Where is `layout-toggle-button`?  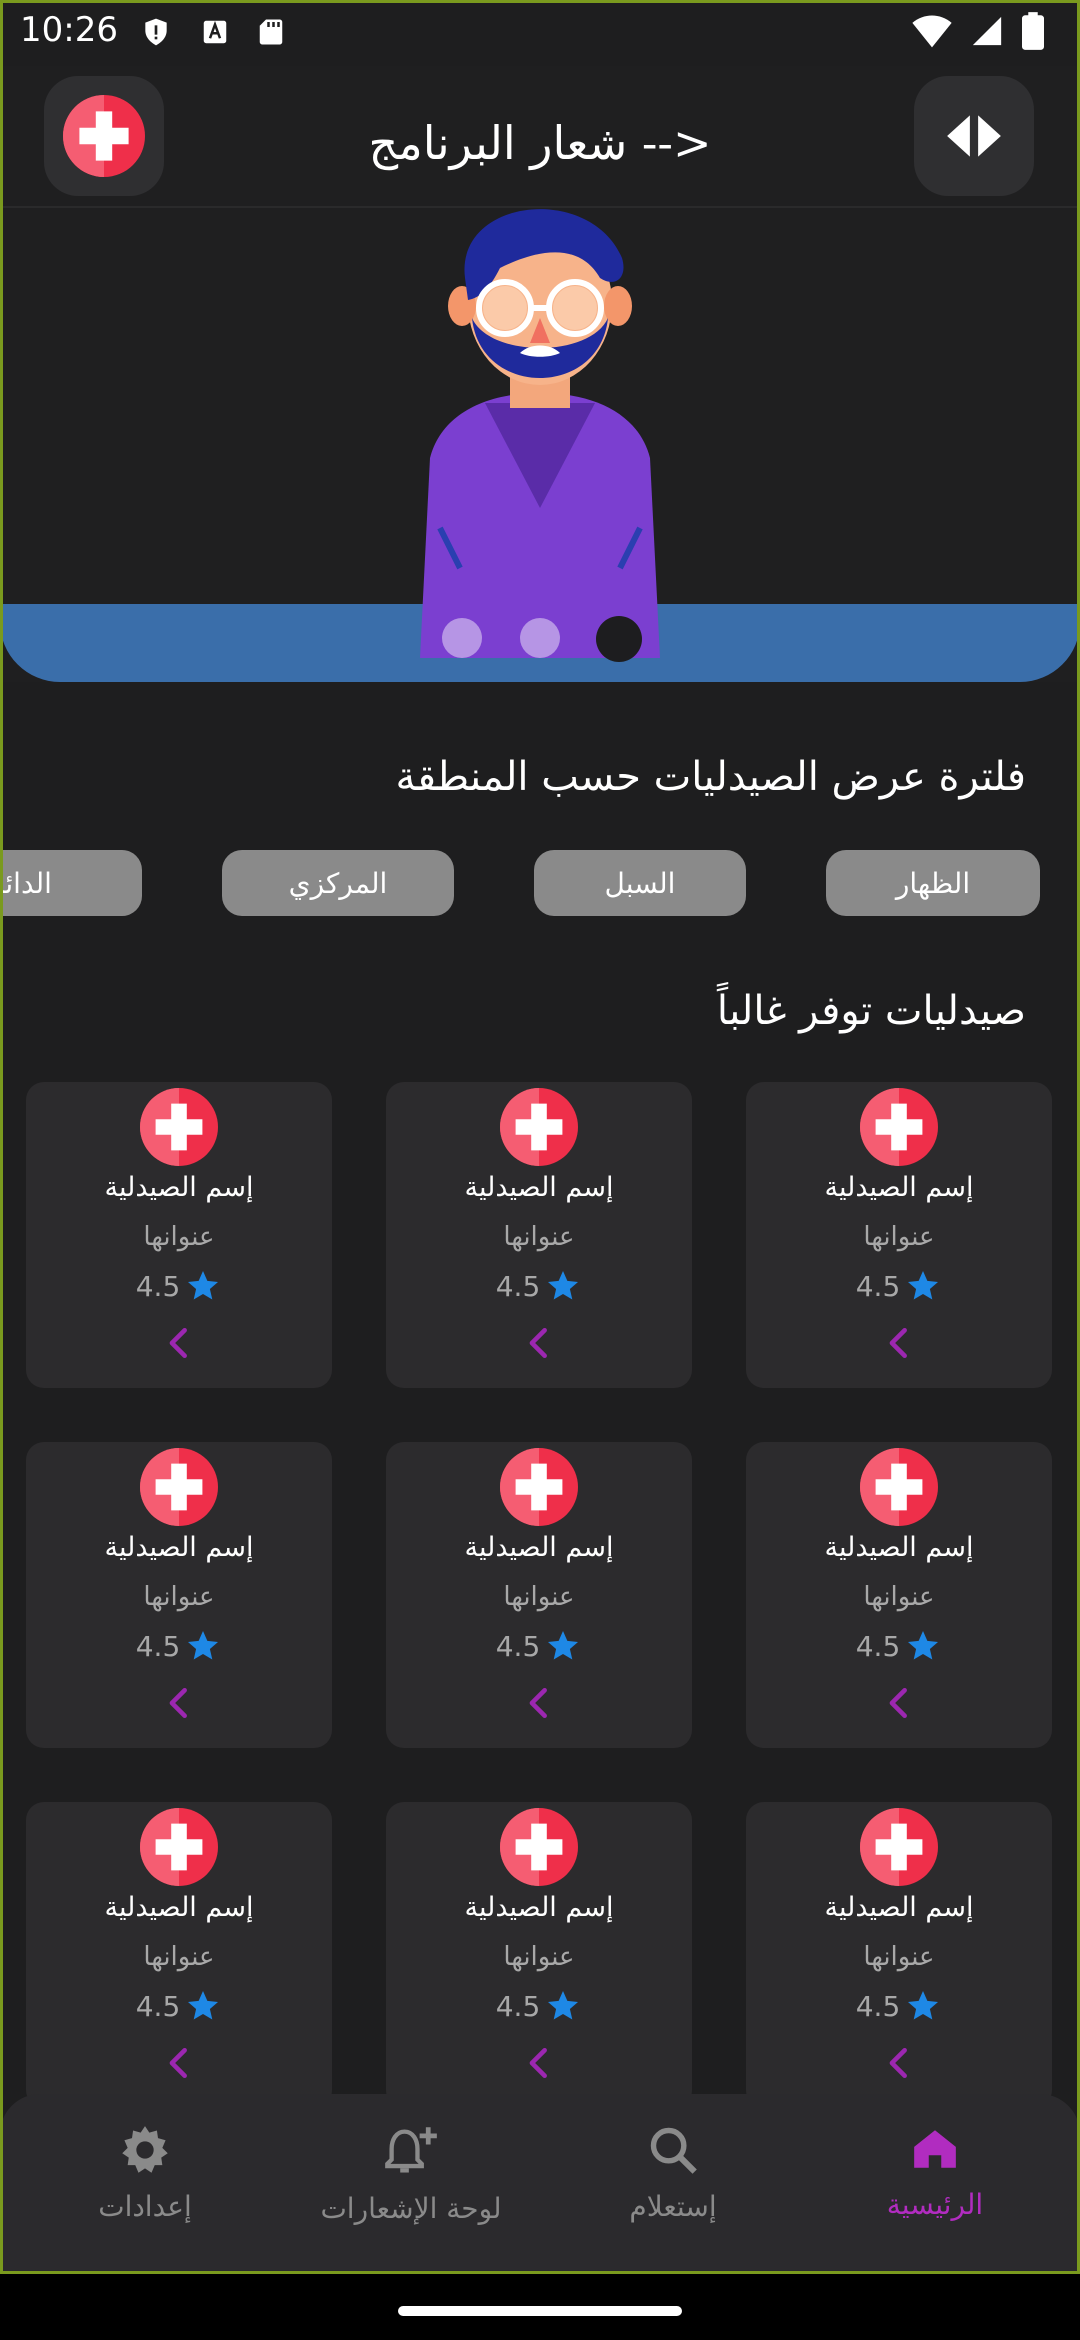
layout-toggle-button is located at coordinates (974, 136).